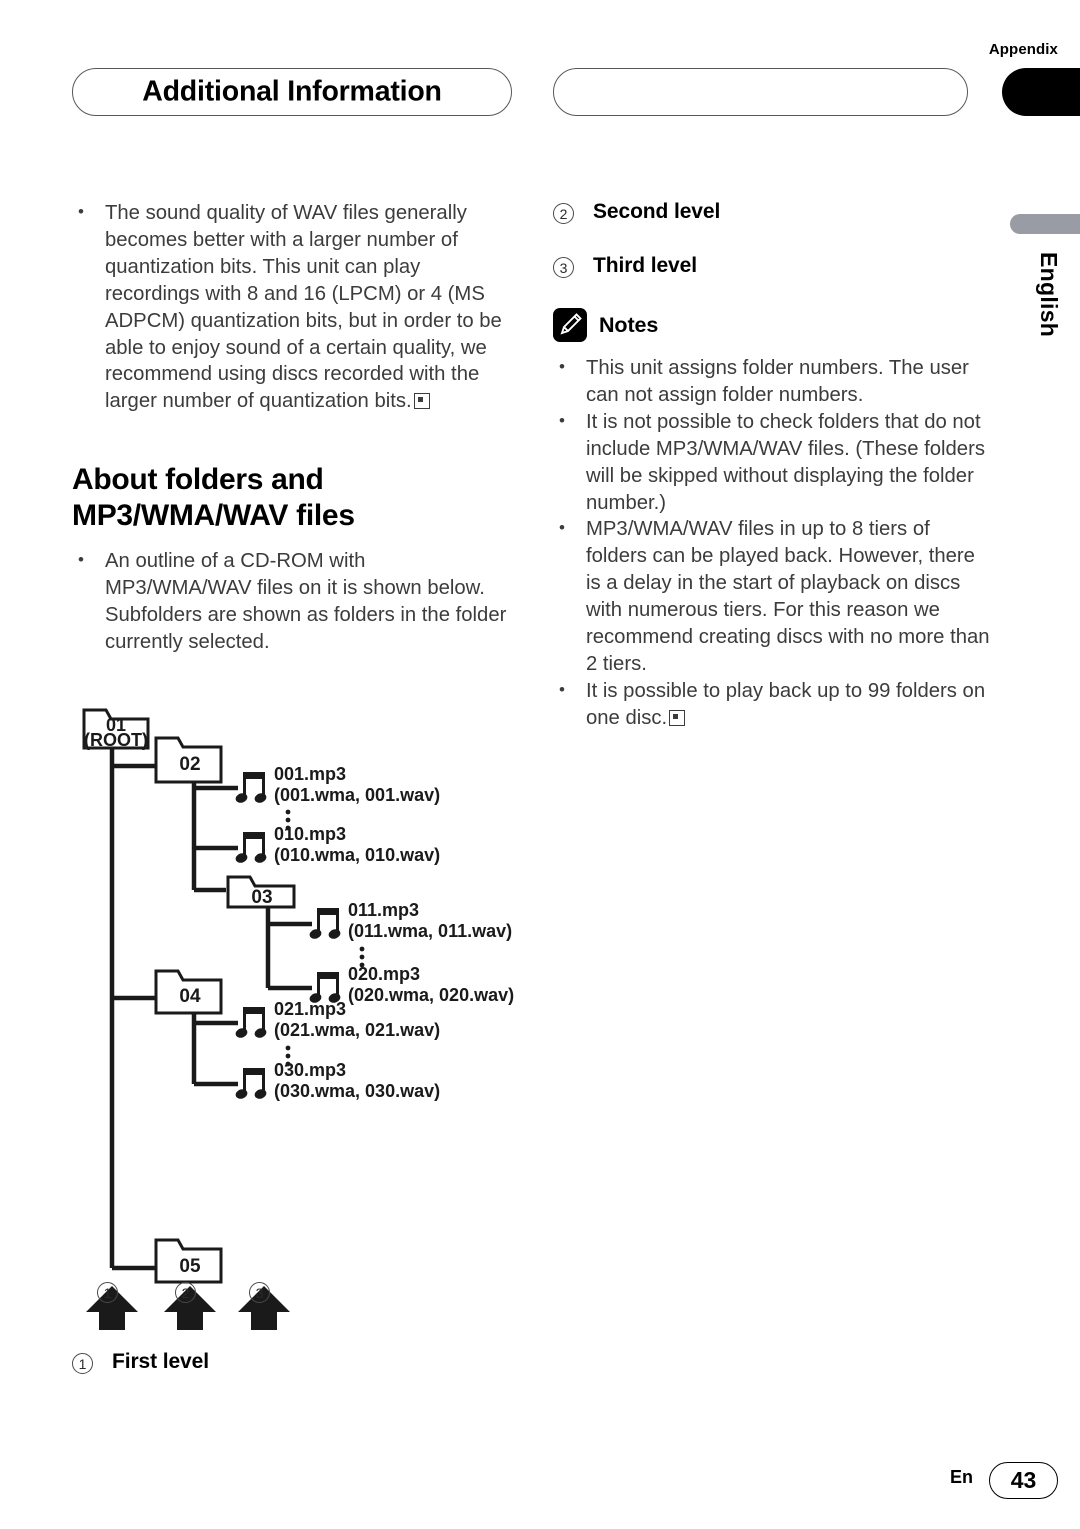 The width and height of the screenshot is (1080, 1529). Describe the element at coordinates (116, 740) in the screenshot. I see `folder-label-line2: (ROOT)` at that location.